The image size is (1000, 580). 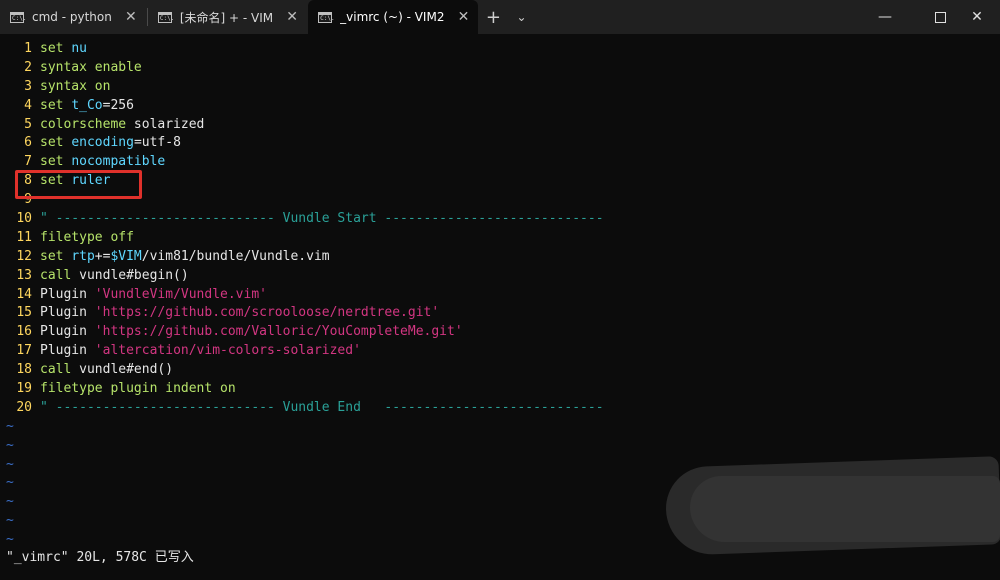 I want to click on code-token: nu, so click(x=79, y=48).